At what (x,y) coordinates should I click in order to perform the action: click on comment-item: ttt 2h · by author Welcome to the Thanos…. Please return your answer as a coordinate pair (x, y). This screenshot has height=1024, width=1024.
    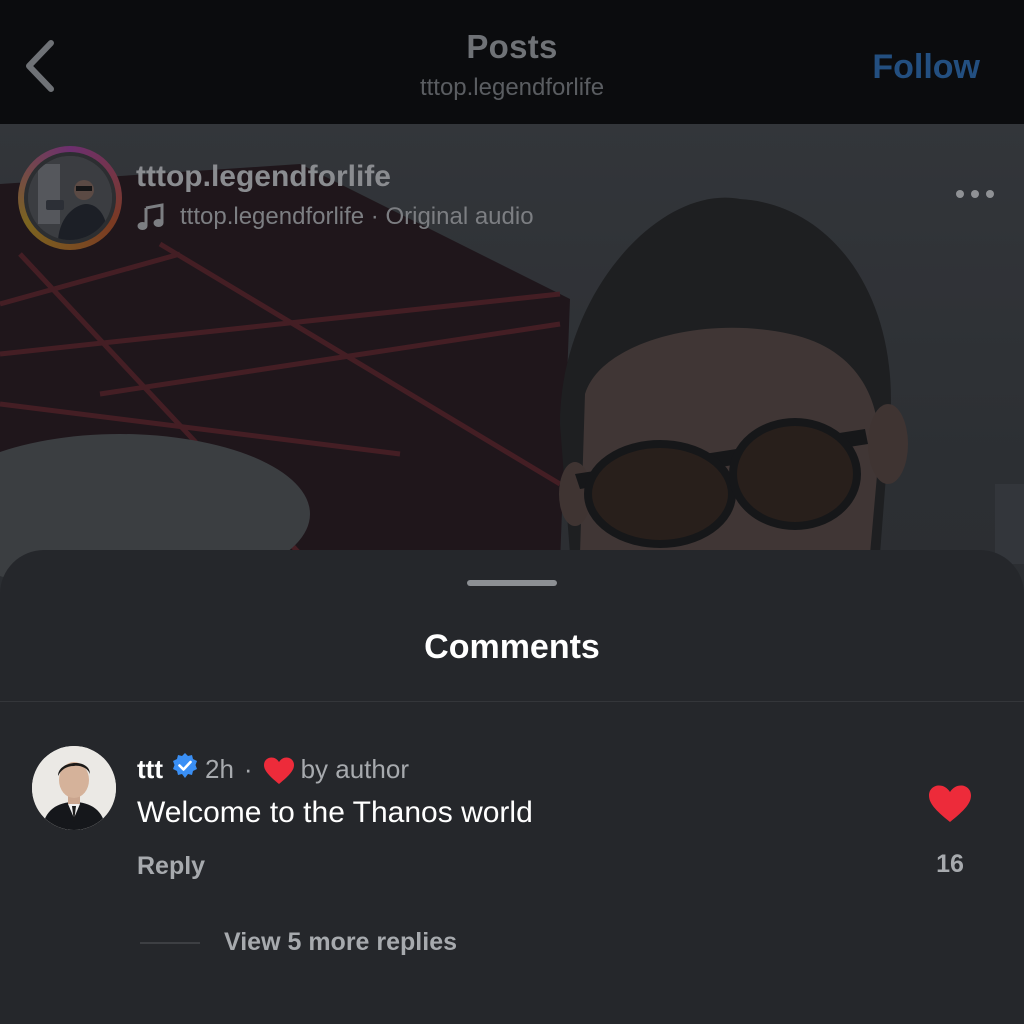
    Looking at the image, I should click on (512, 815).